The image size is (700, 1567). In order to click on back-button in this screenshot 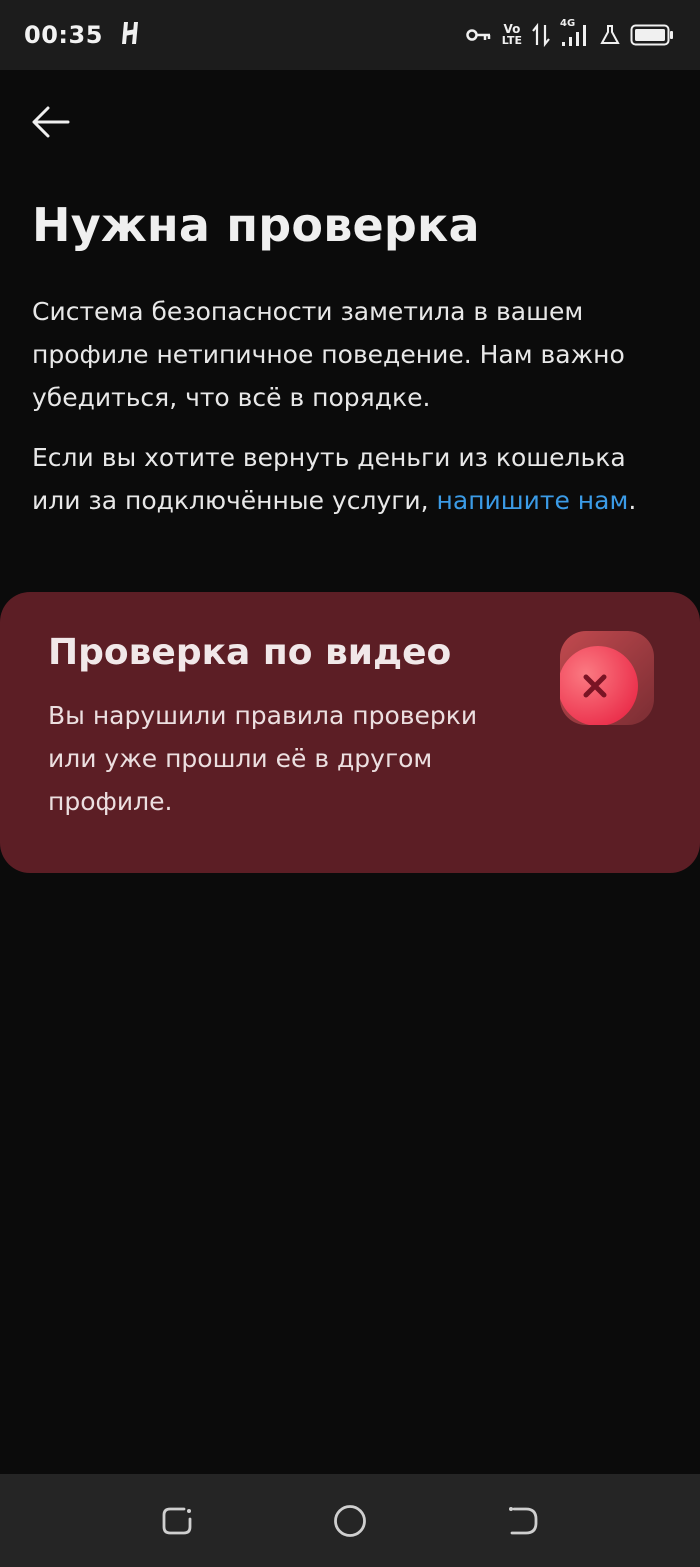, I will do `click(50, 122)`.